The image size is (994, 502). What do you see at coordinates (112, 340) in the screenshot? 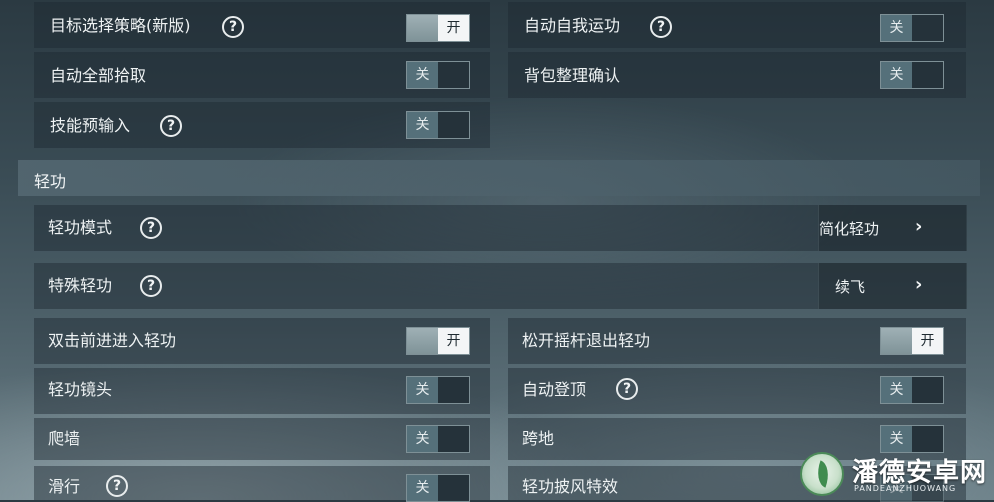
I see `row-label: 双击前进进入轻功` at bounding box center [112, 340].